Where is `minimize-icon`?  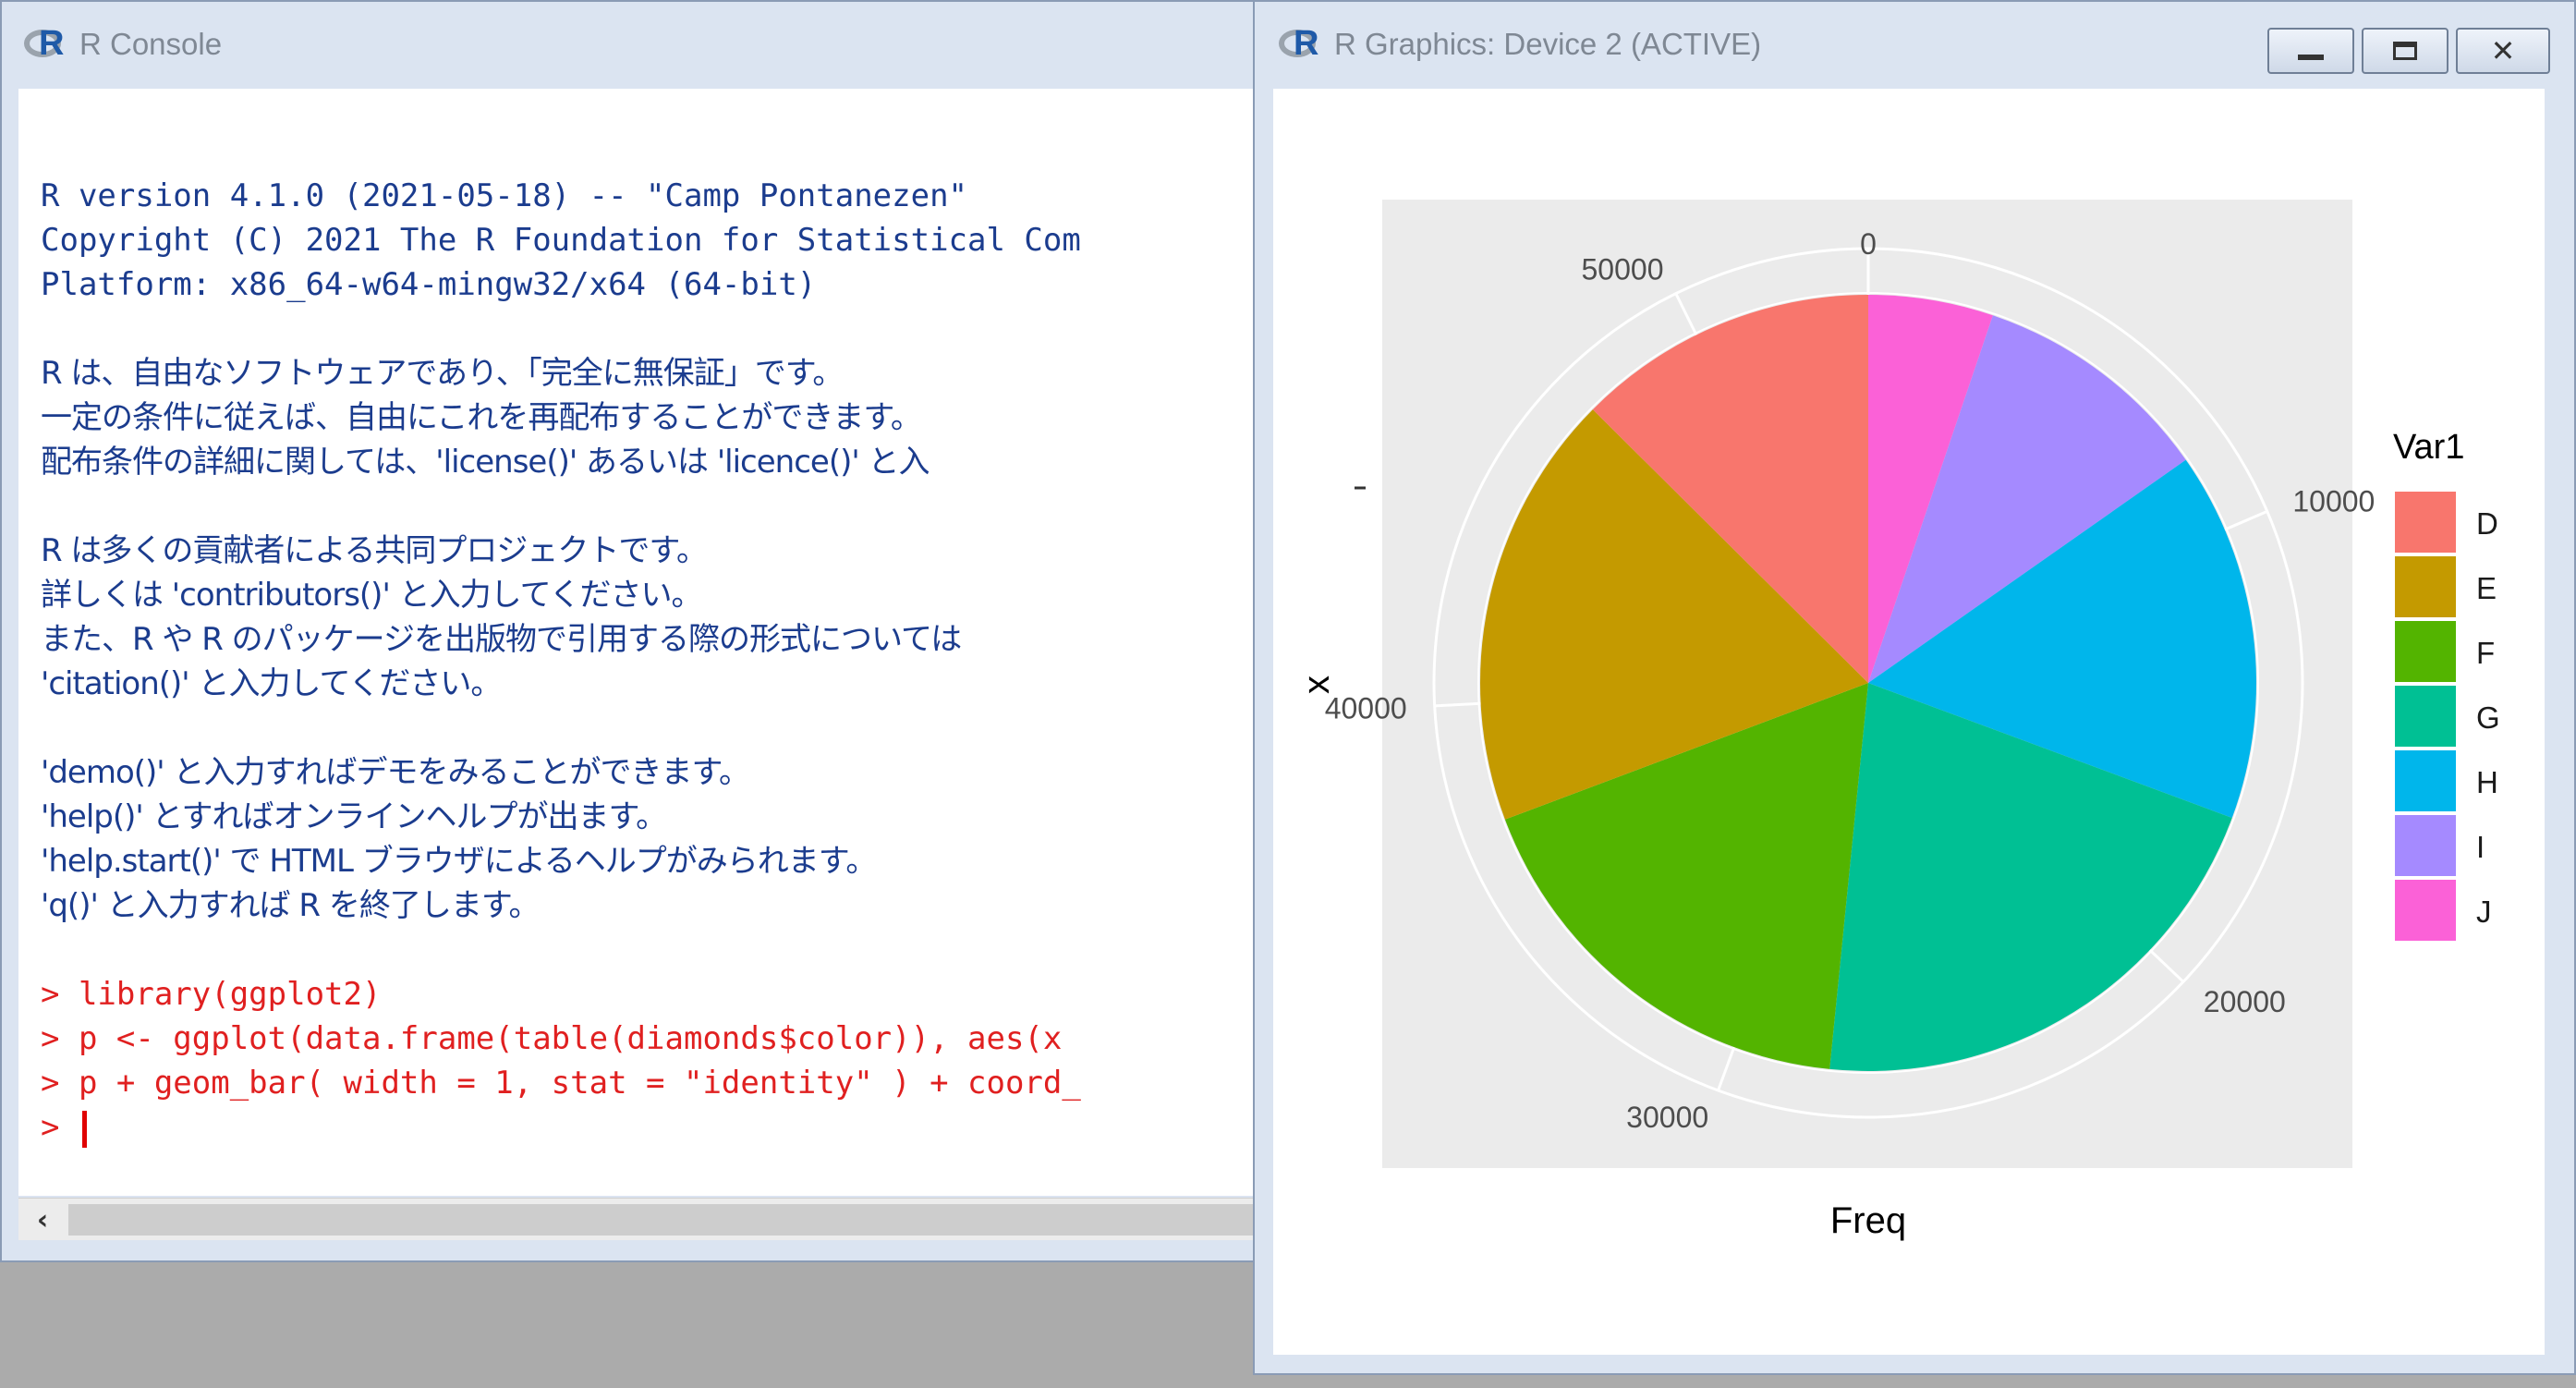 minimize-icon is located at coordinates (2311, 57).